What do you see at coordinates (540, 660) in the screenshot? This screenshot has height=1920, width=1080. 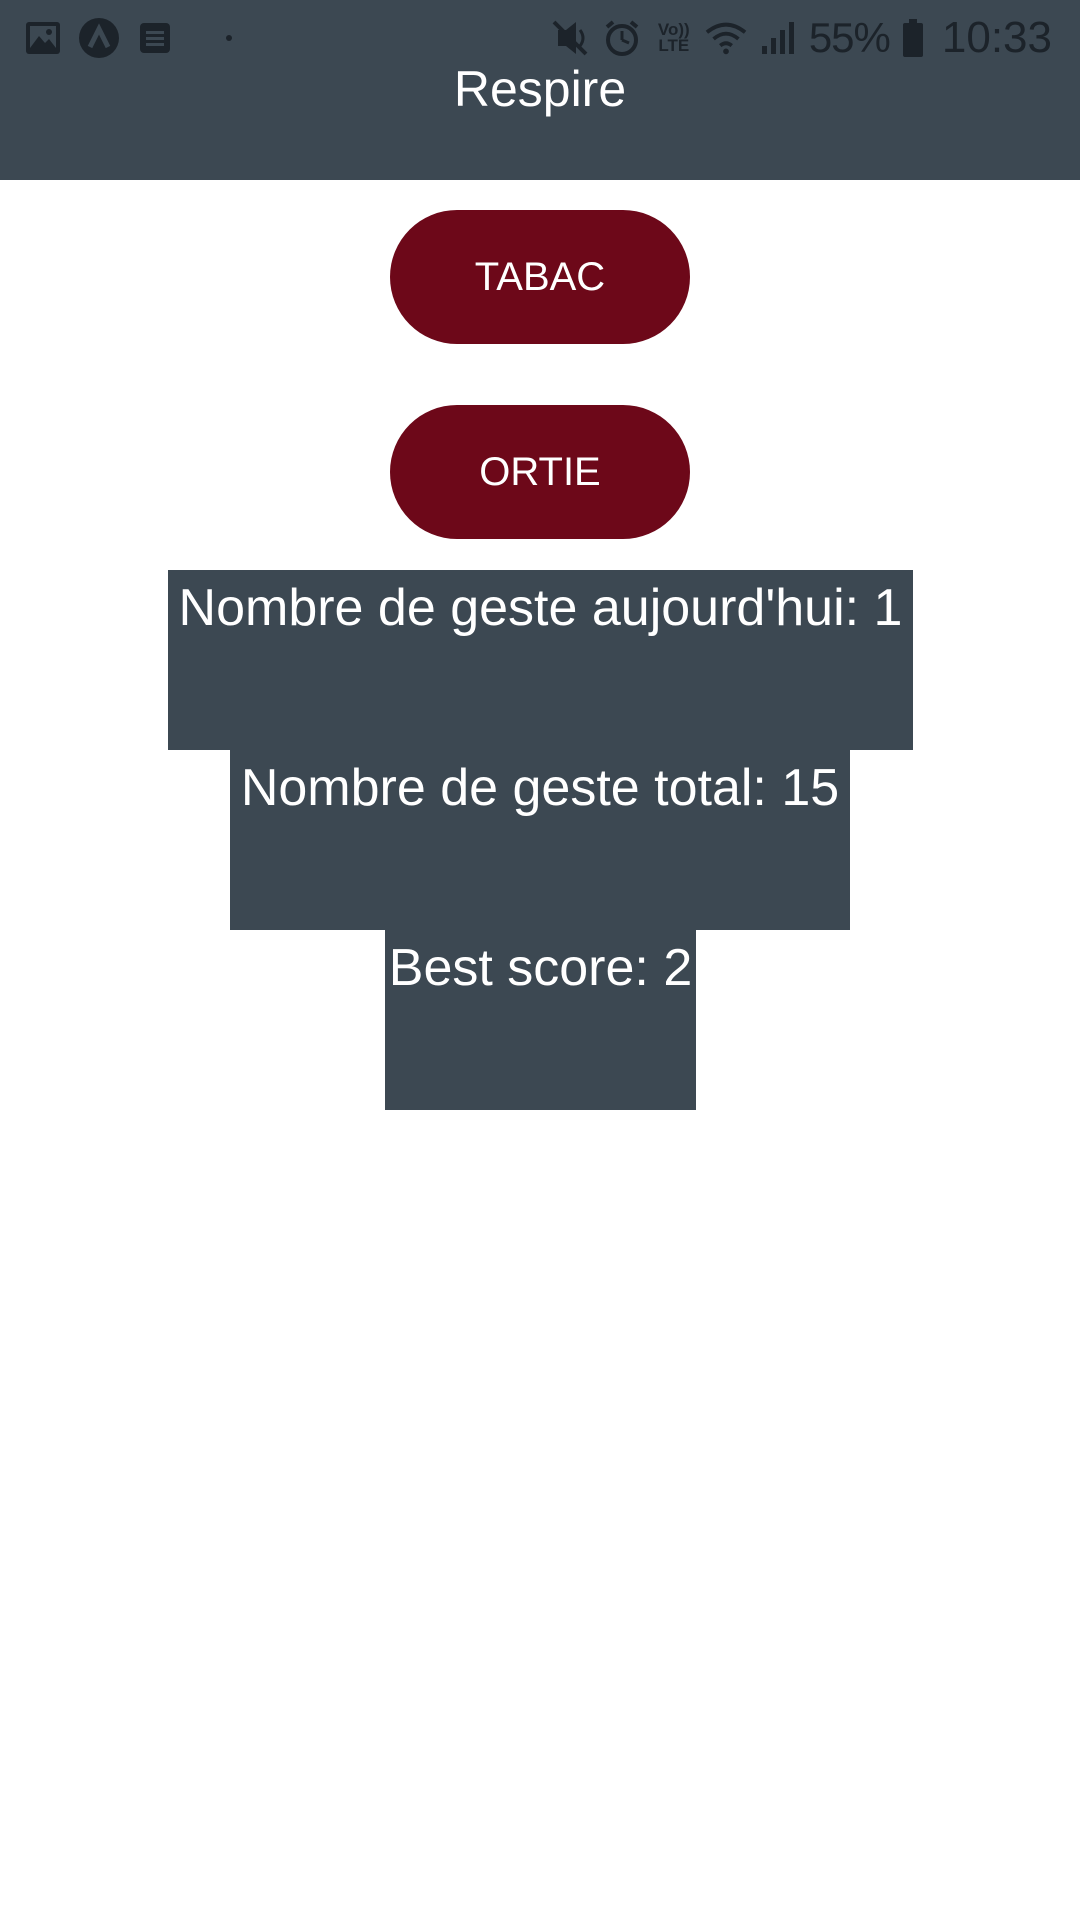 I see `gesture-today-stat: Nombre de geste aujourd'hui: 1` at bounding box center [540, 660].